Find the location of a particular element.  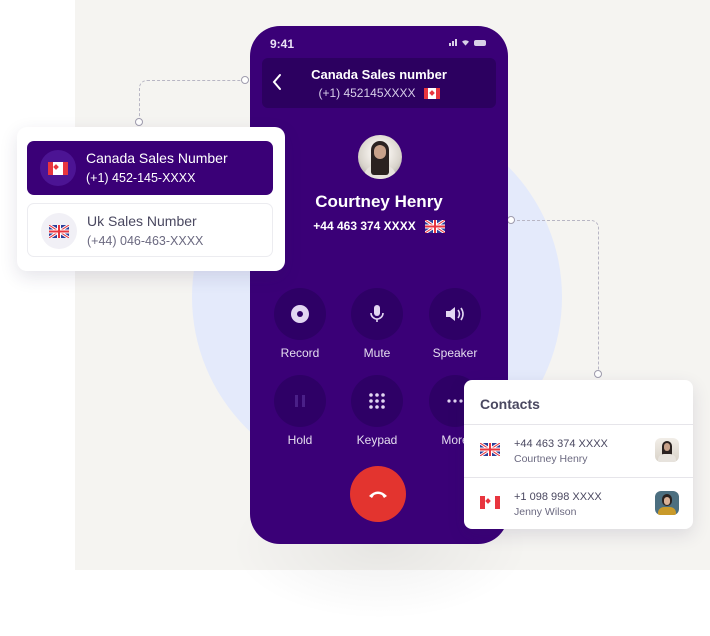

wifi-icon is located at coordinates (465, 43).